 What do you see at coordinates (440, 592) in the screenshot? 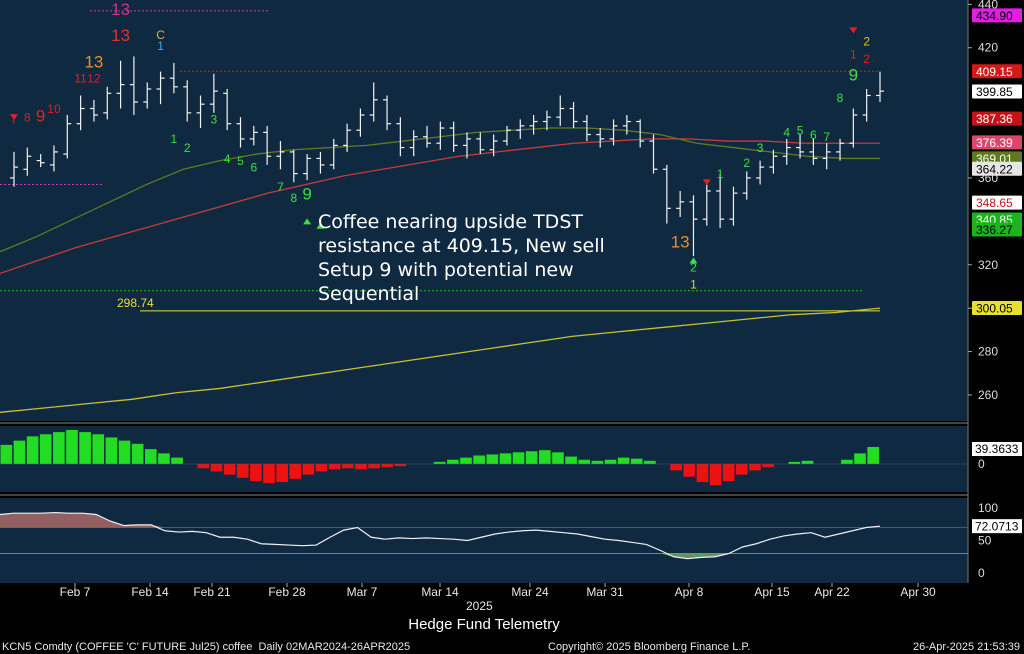
I see `x-tick-label: Mar 14` at bounding box center [440, 592].